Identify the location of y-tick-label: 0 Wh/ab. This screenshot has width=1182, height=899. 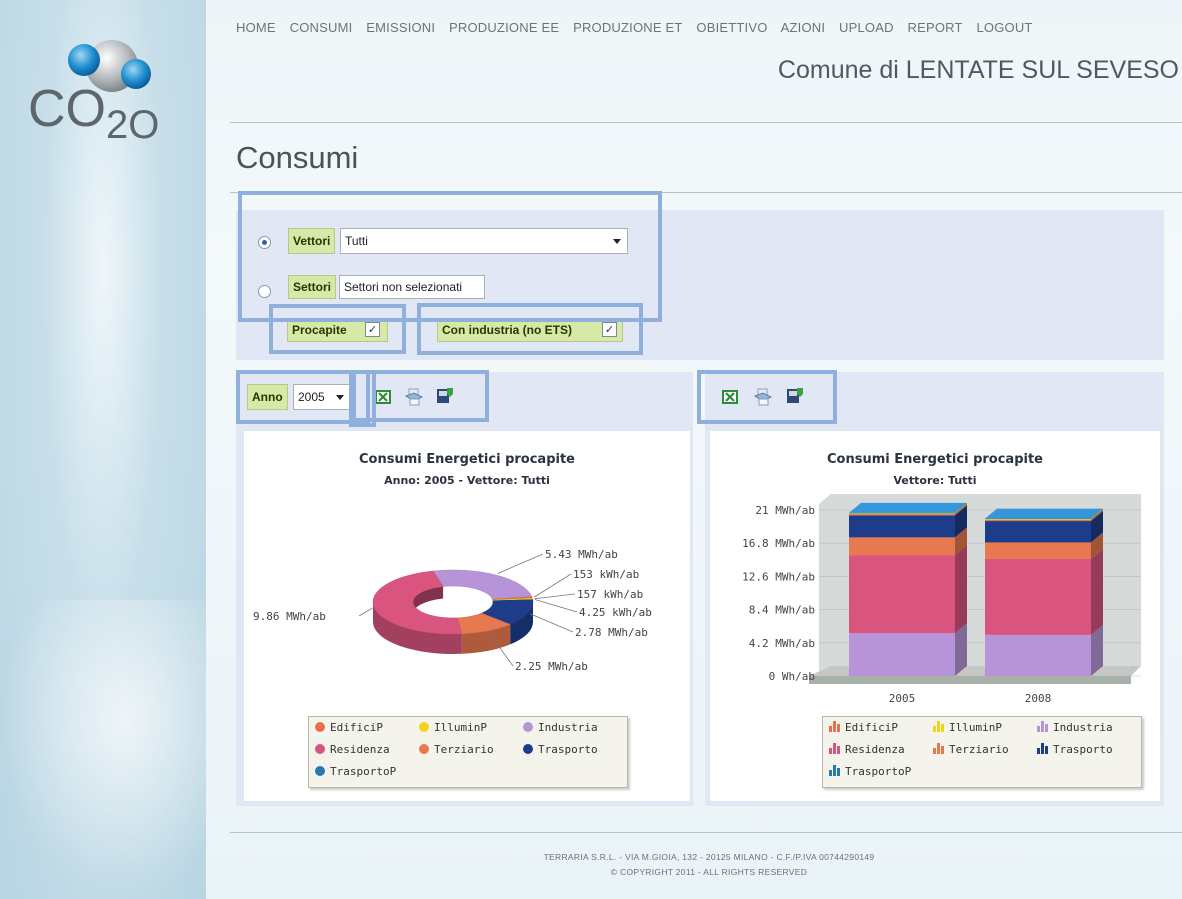
(792, 676).